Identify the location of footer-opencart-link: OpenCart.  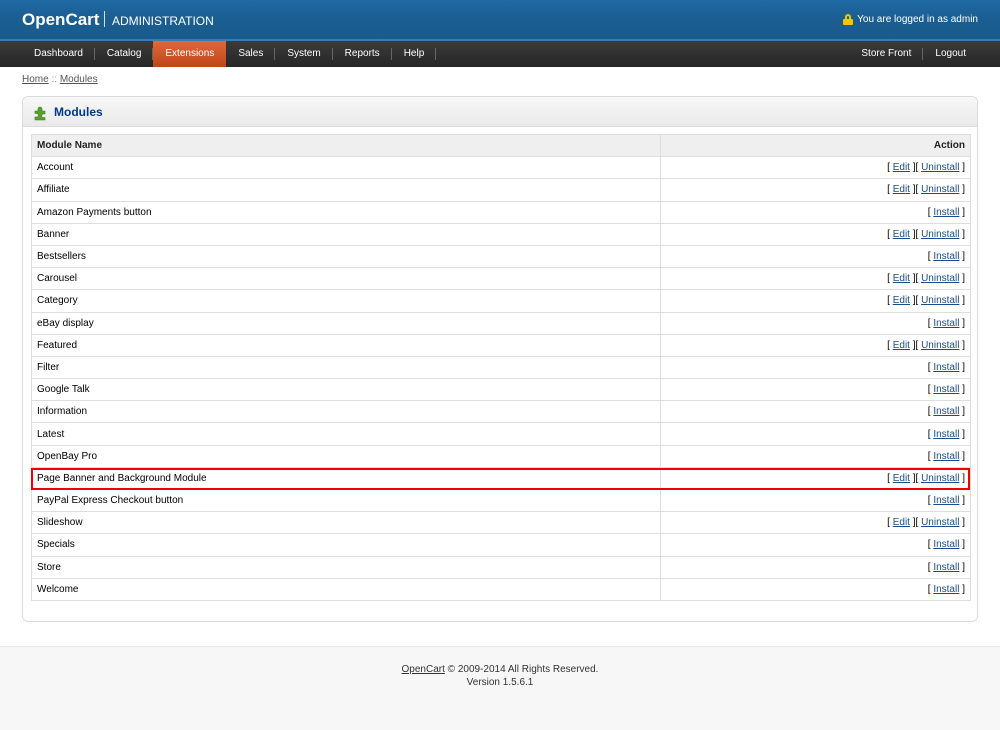
(423, 669).